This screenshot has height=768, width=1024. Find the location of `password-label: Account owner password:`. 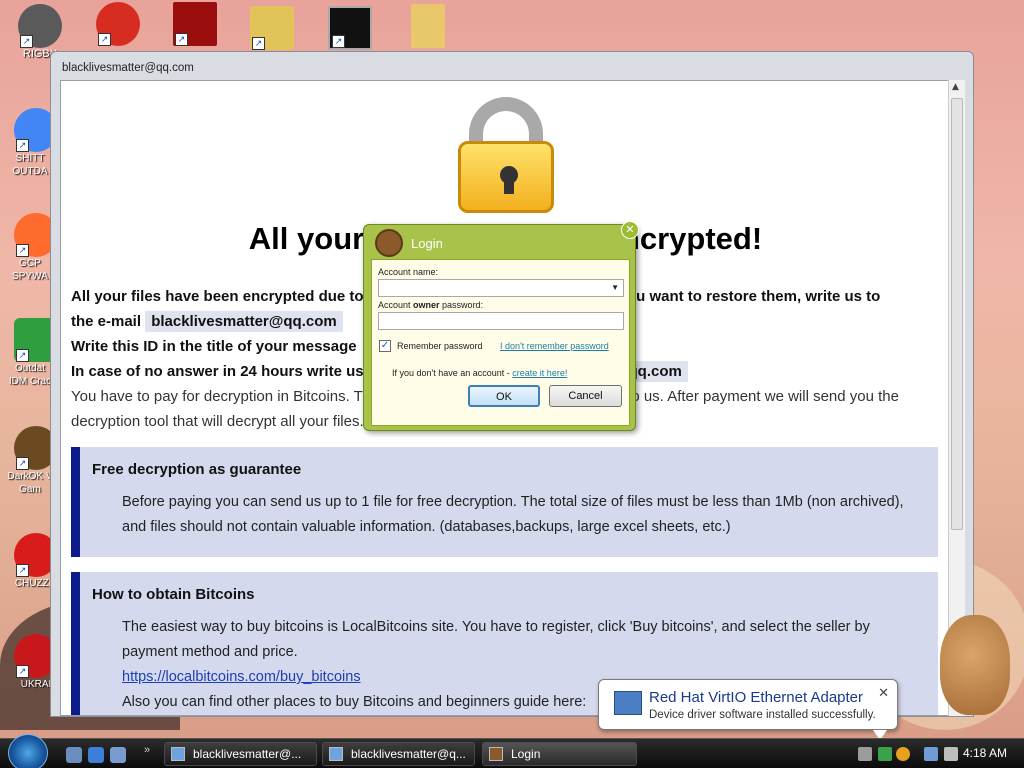

password-label: Account owner password: is located at coordinates (431, 305).